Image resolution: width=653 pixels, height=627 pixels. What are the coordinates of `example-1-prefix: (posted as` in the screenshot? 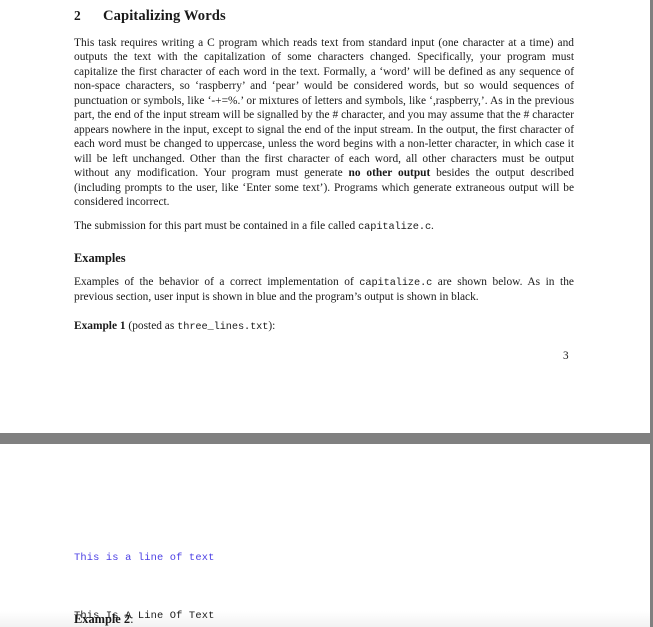 It's located at (151, 325).